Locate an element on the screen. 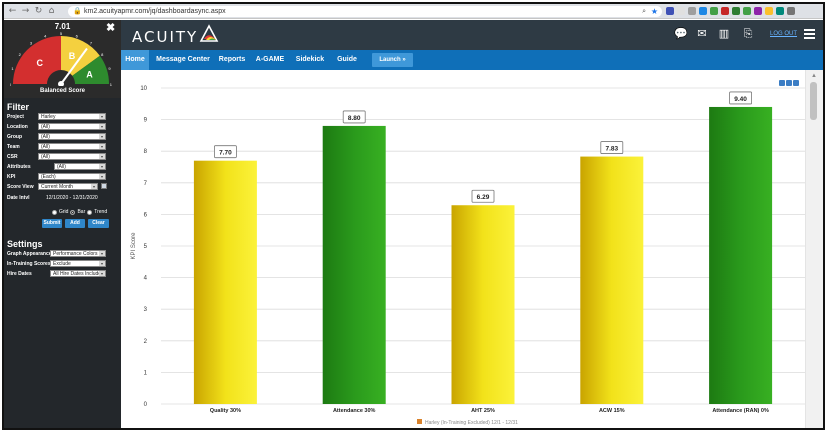 This screenshot has height=434, width=828. back-icon: ← is located at coordinates (12, 11).